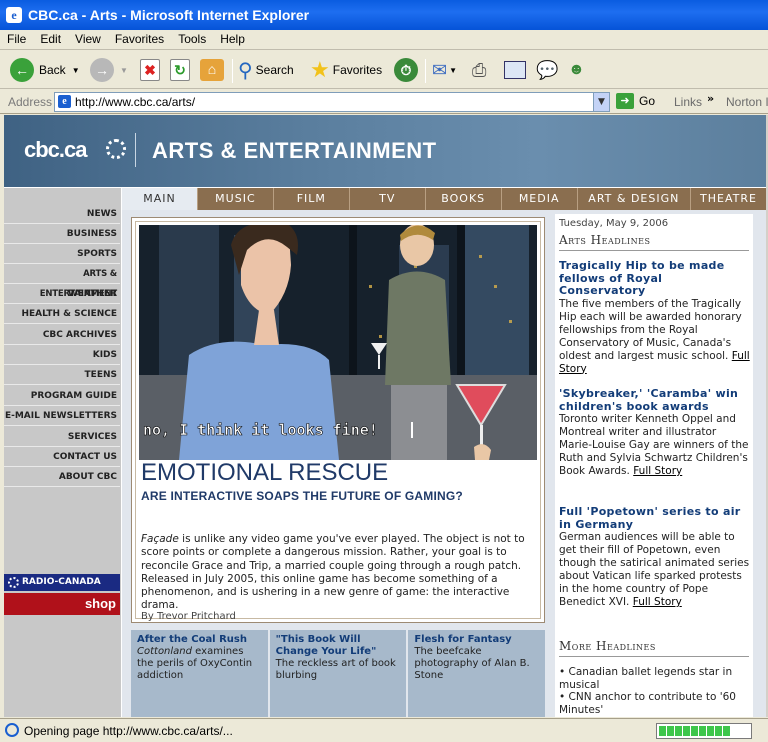 The width and height of the screenshot is (768, 742). Describe the element at coordinates (116, 149) in the screenshot. I see `cbc-gem-icon` at that location.